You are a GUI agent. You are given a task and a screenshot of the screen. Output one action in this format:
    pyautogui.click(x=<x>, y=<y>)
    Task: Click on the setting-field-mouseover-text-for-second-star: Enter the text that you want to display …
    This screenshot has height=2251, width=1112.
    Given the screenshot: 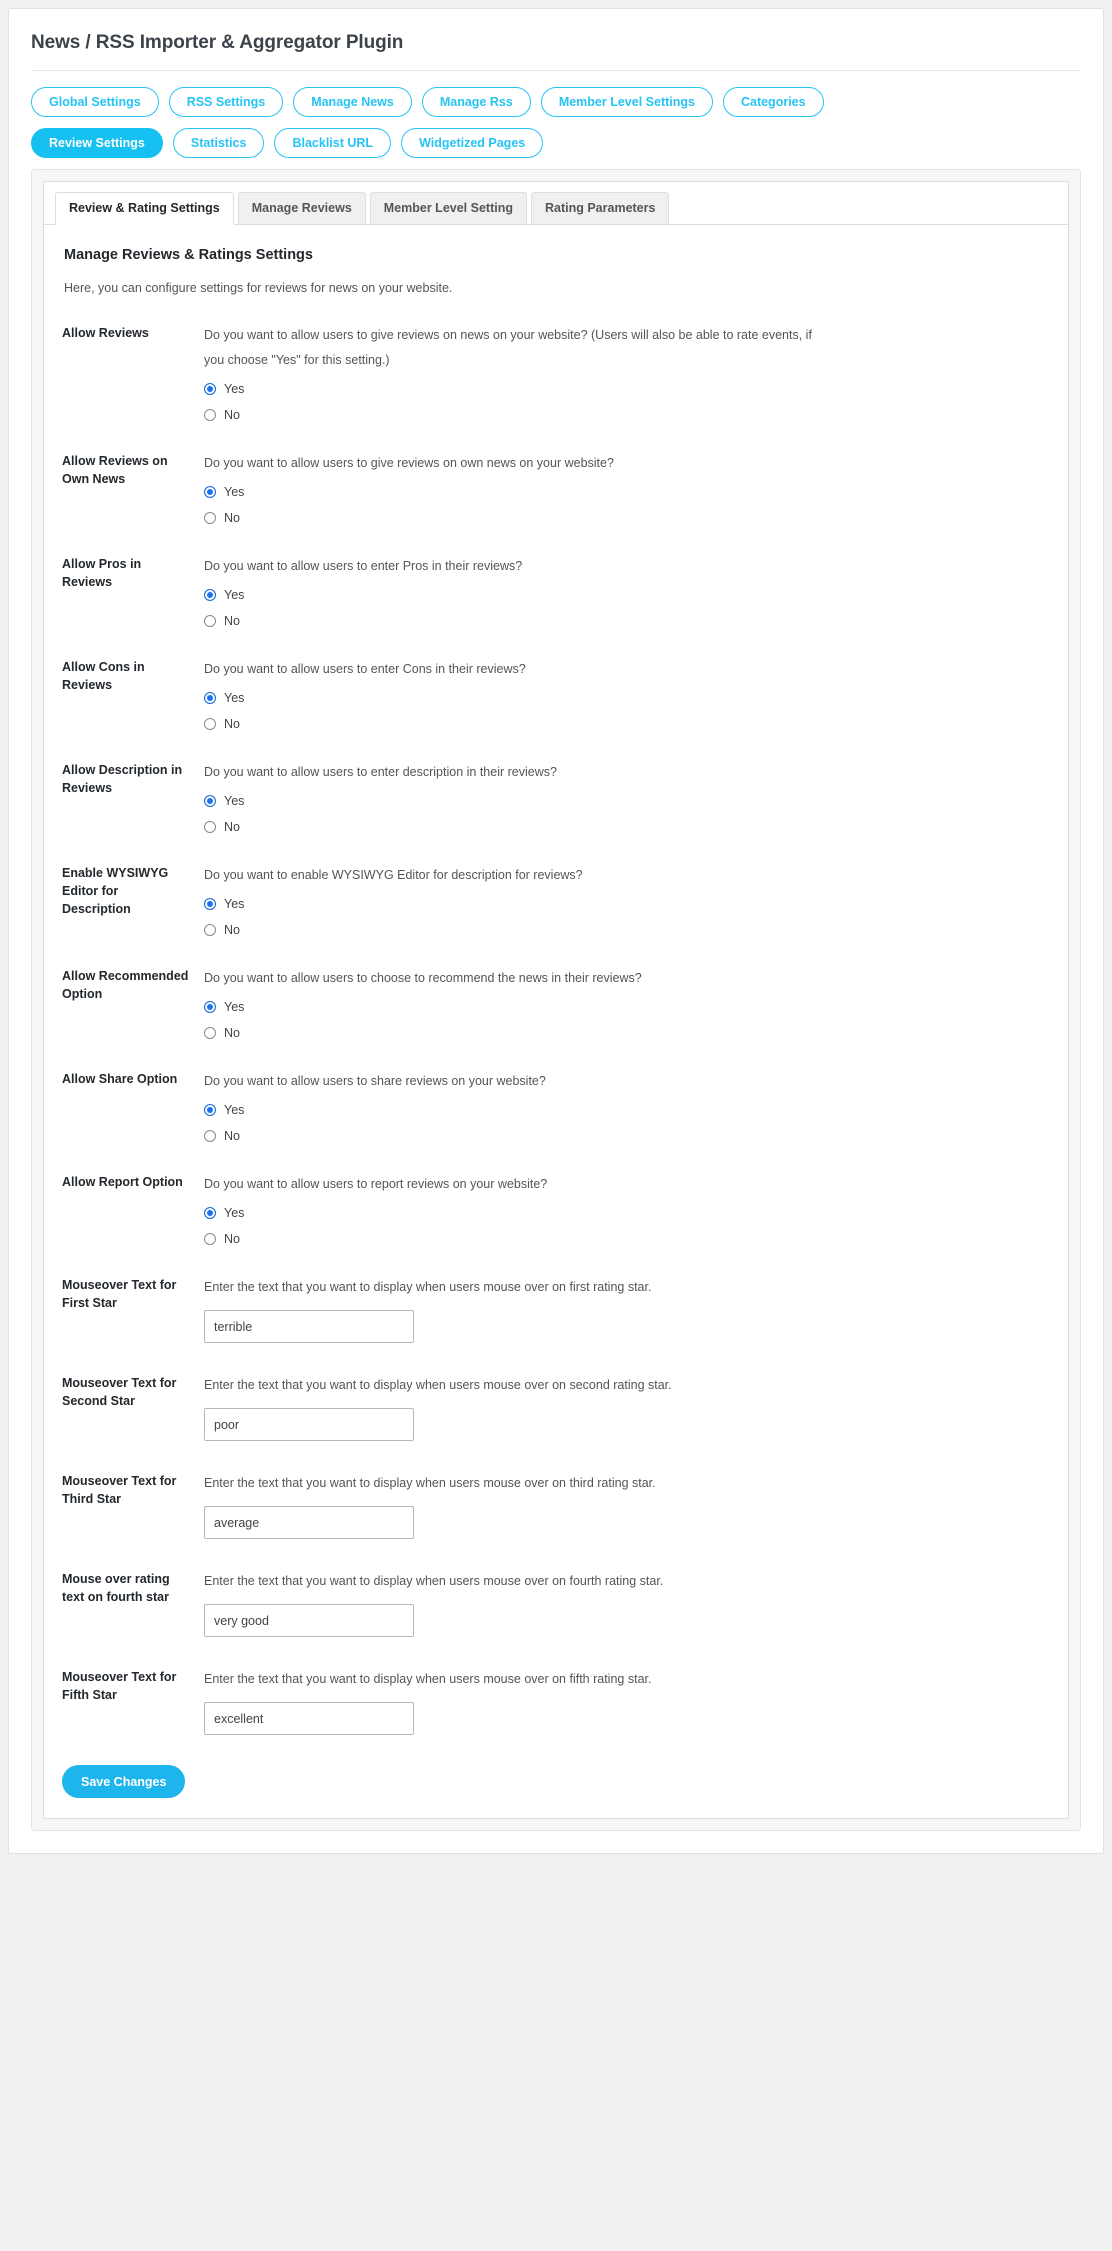 What is the action you would take?
    pyautogui.click(x=627, y=1407)
    